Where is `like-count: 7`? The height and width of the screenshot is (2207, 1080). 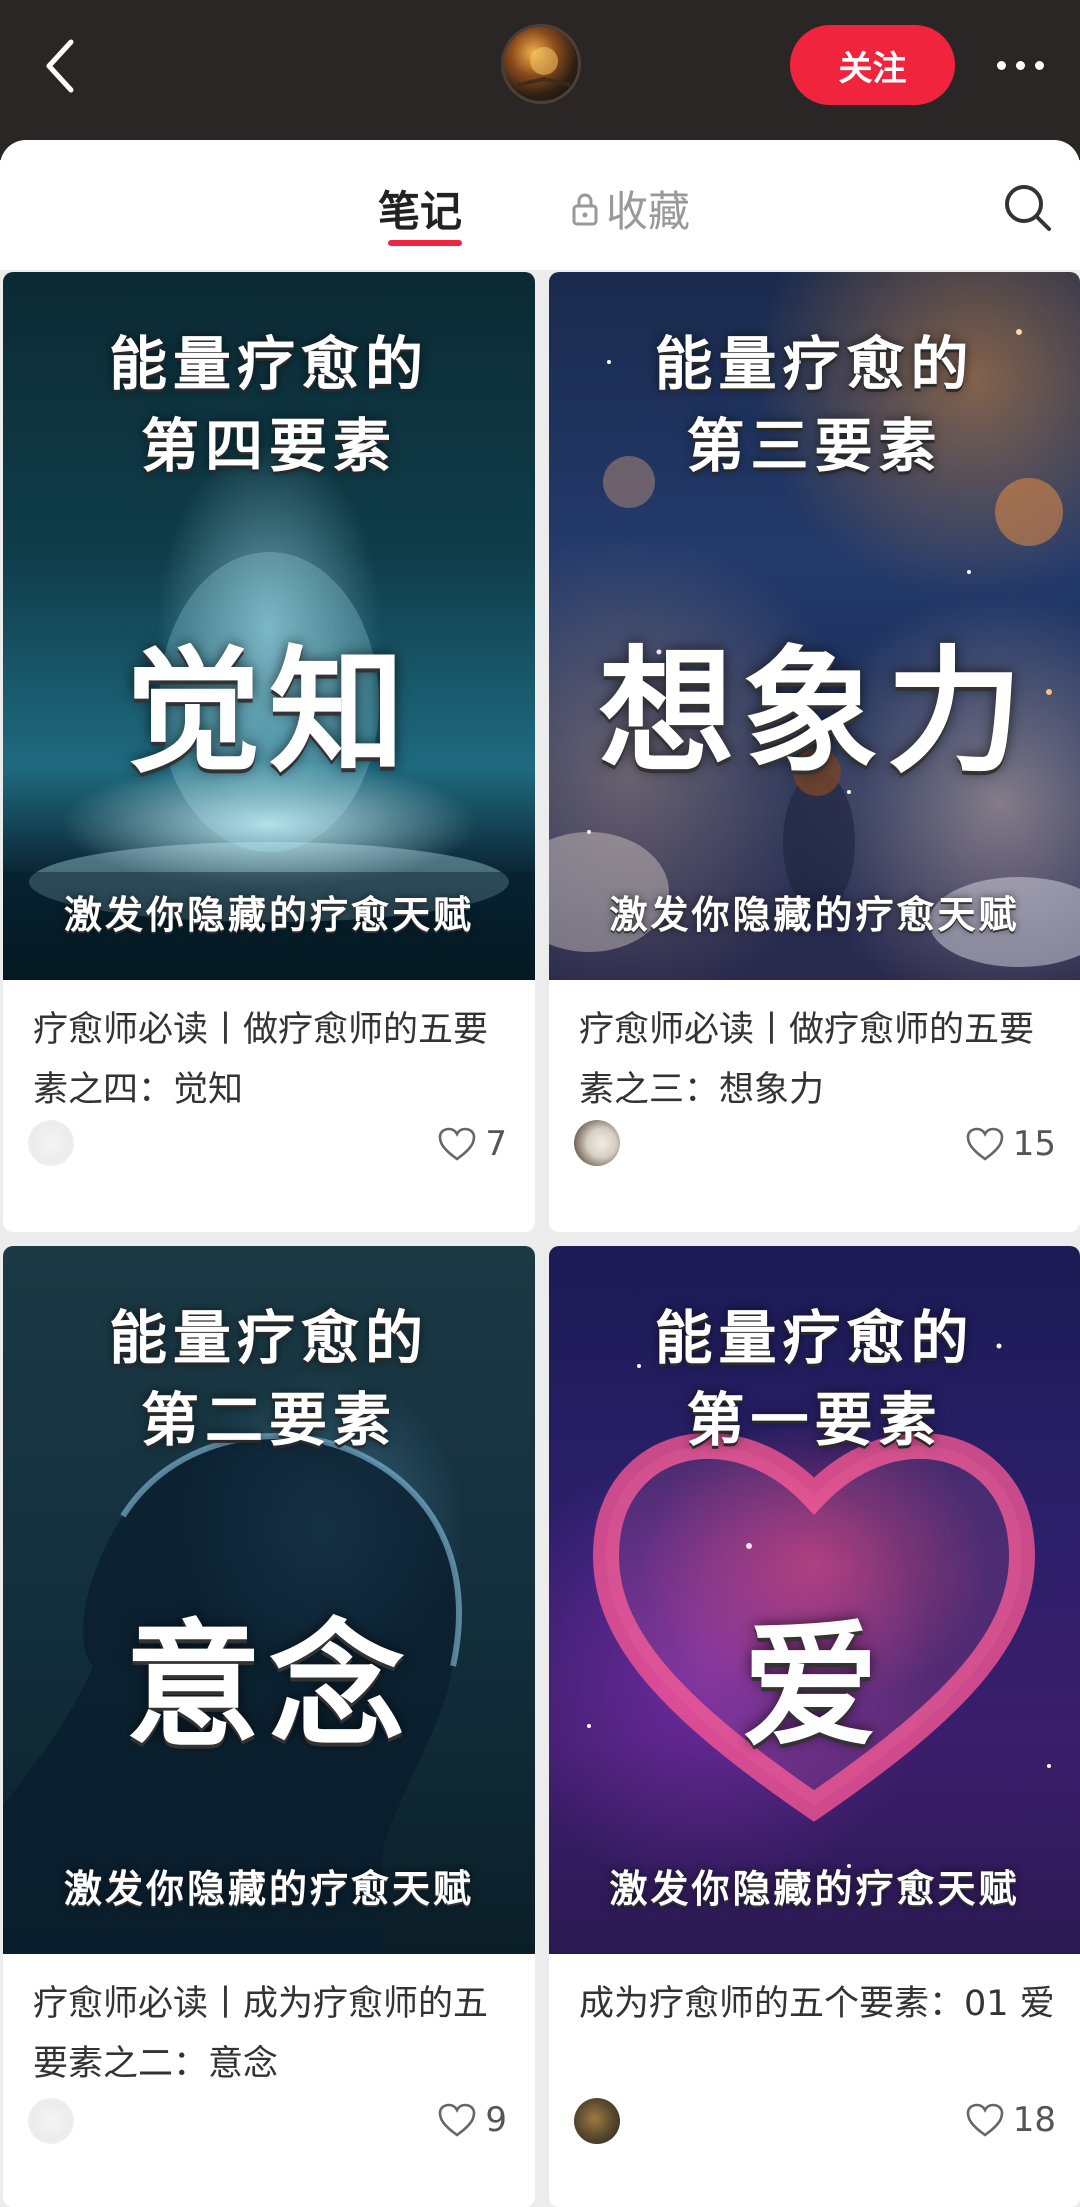 like-count: 7 is located at coordinates (496, 1144).